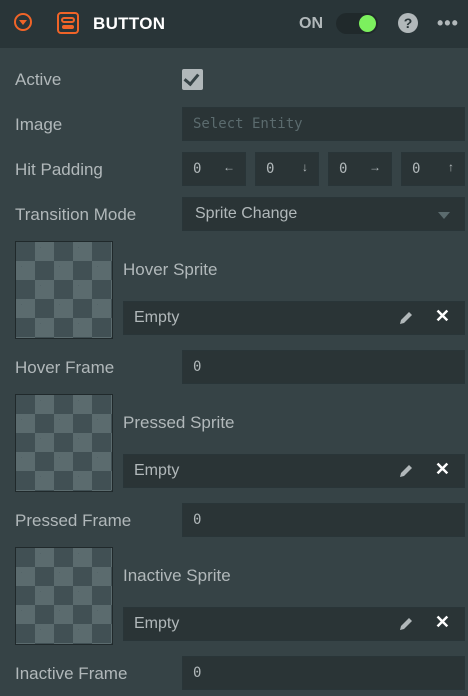 The width and height of the screenshot is (468, 696). What do you see at coordinates (229, 167) in the screenshot?
I see `arrow-left-icon: ←` at bounding box center [229, 167].